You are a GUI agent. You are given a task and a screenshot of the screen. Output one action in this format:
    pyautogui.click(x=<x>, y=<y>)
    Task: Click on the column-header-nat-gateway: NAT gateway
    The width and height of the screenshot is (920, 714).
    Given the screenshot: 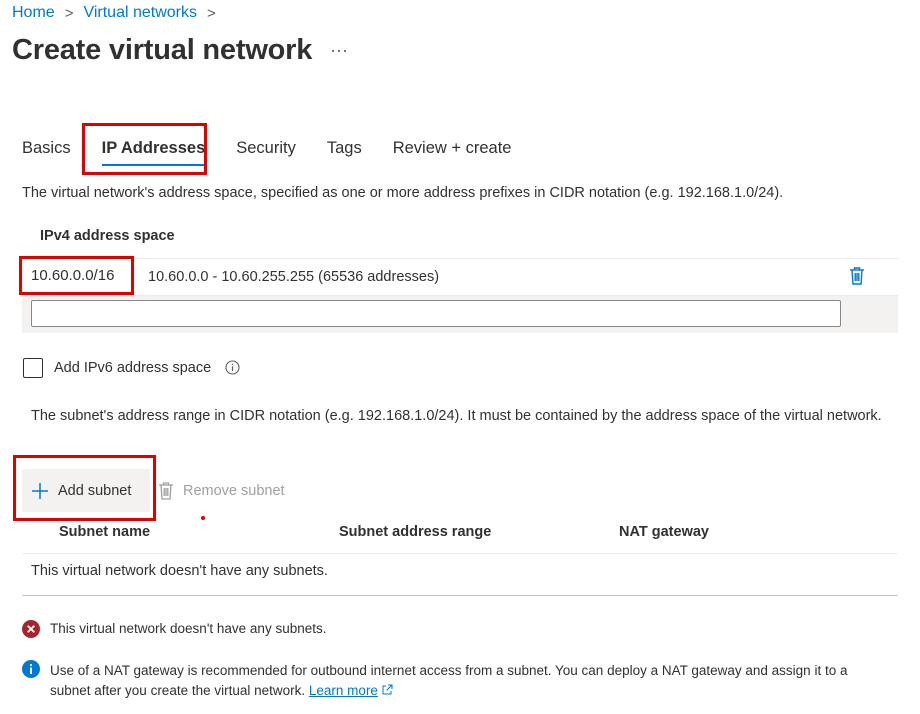 What is the action you would take?
    pyautogui.click(x=664, y=532)
    